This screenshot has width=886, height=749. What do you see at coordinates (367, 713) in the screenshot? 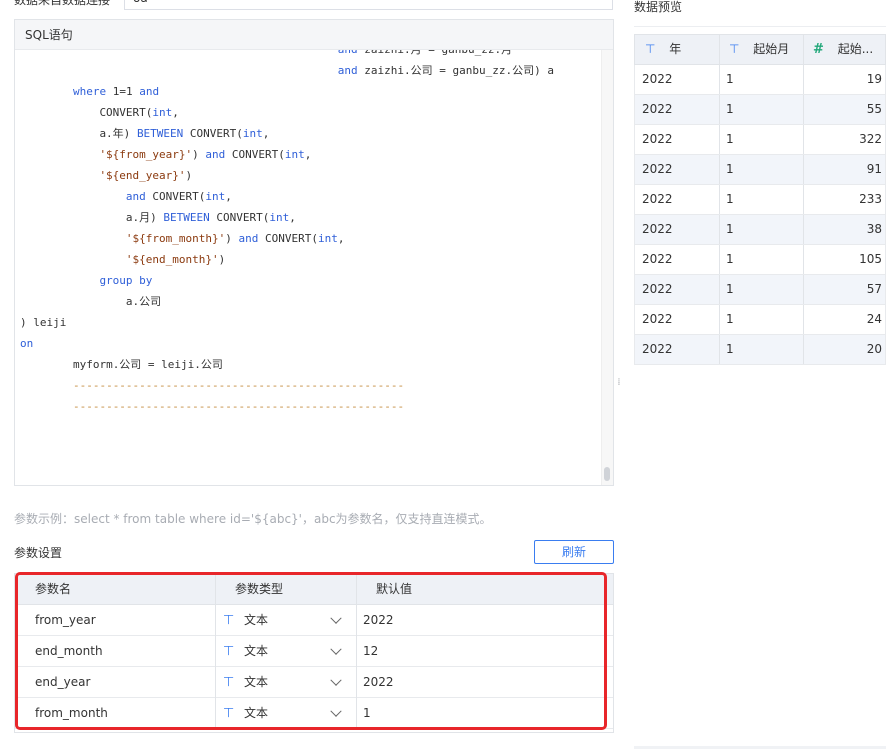
I see `param-default-input: 1` at bounding box center [367, 713].